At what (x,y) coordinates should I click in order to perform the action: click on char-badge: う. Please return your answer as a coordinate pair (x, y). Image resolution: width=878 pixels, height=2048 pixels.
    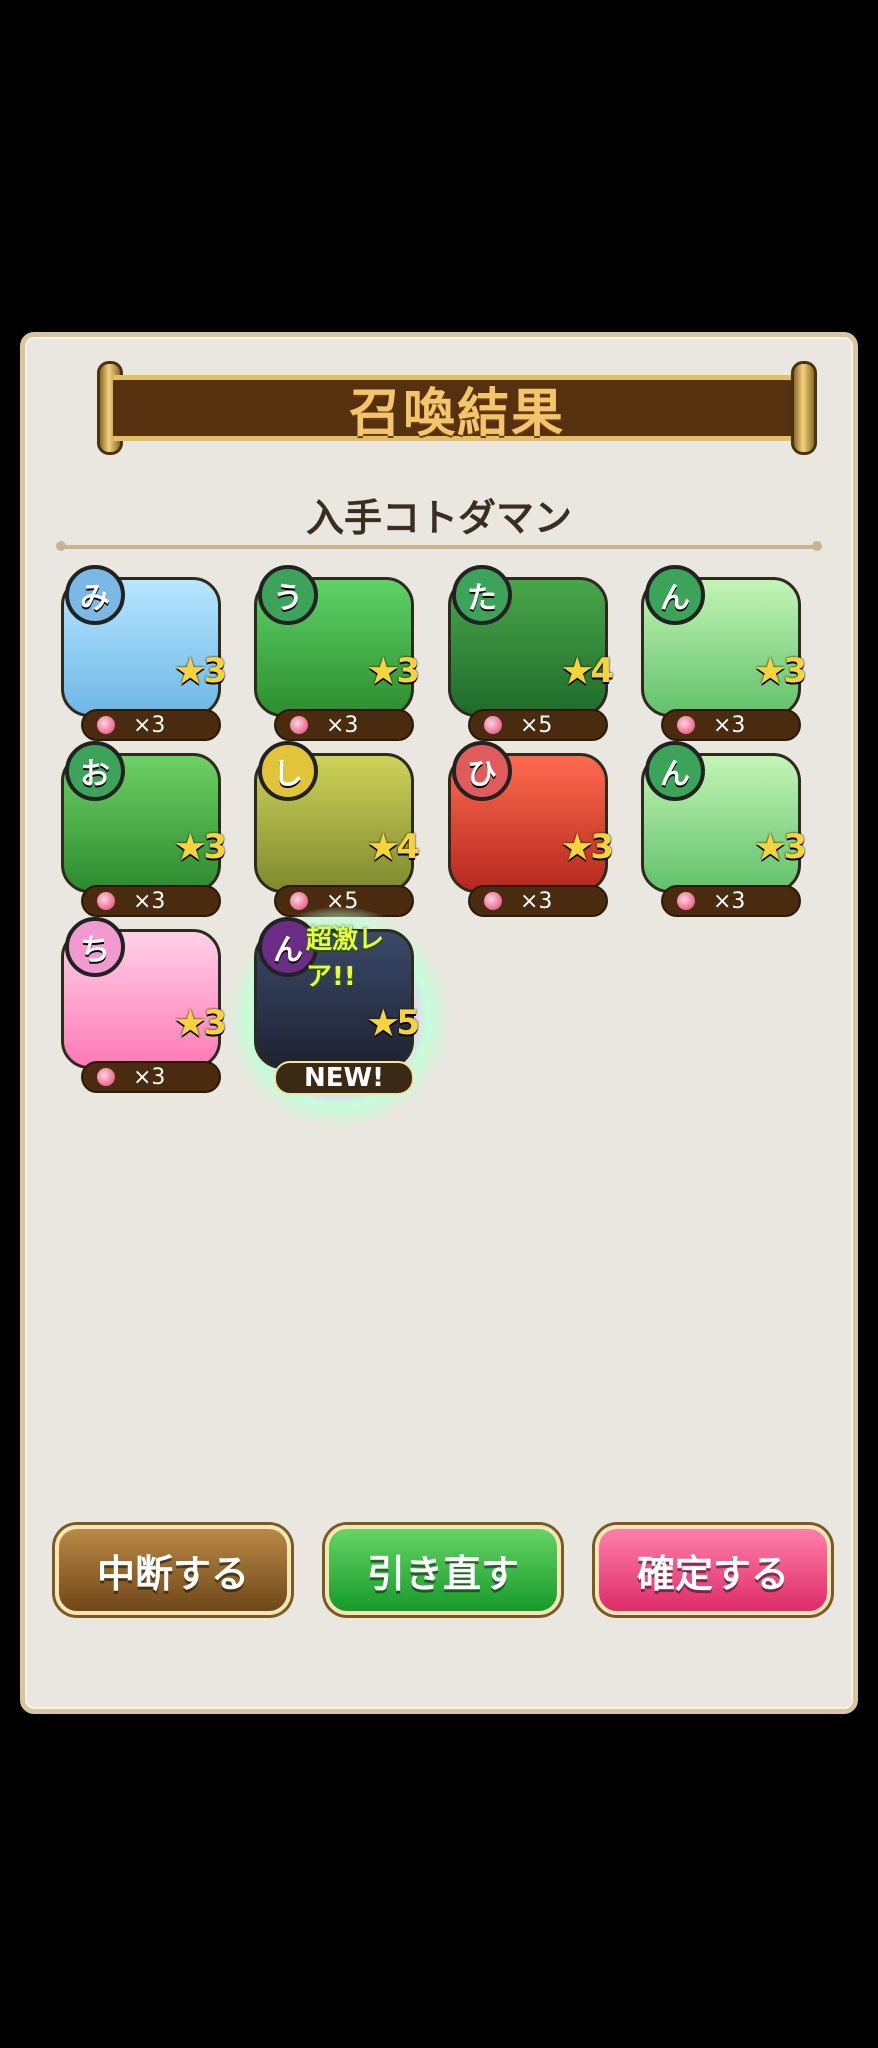
    Looking at the image, I should click on (288, 595).